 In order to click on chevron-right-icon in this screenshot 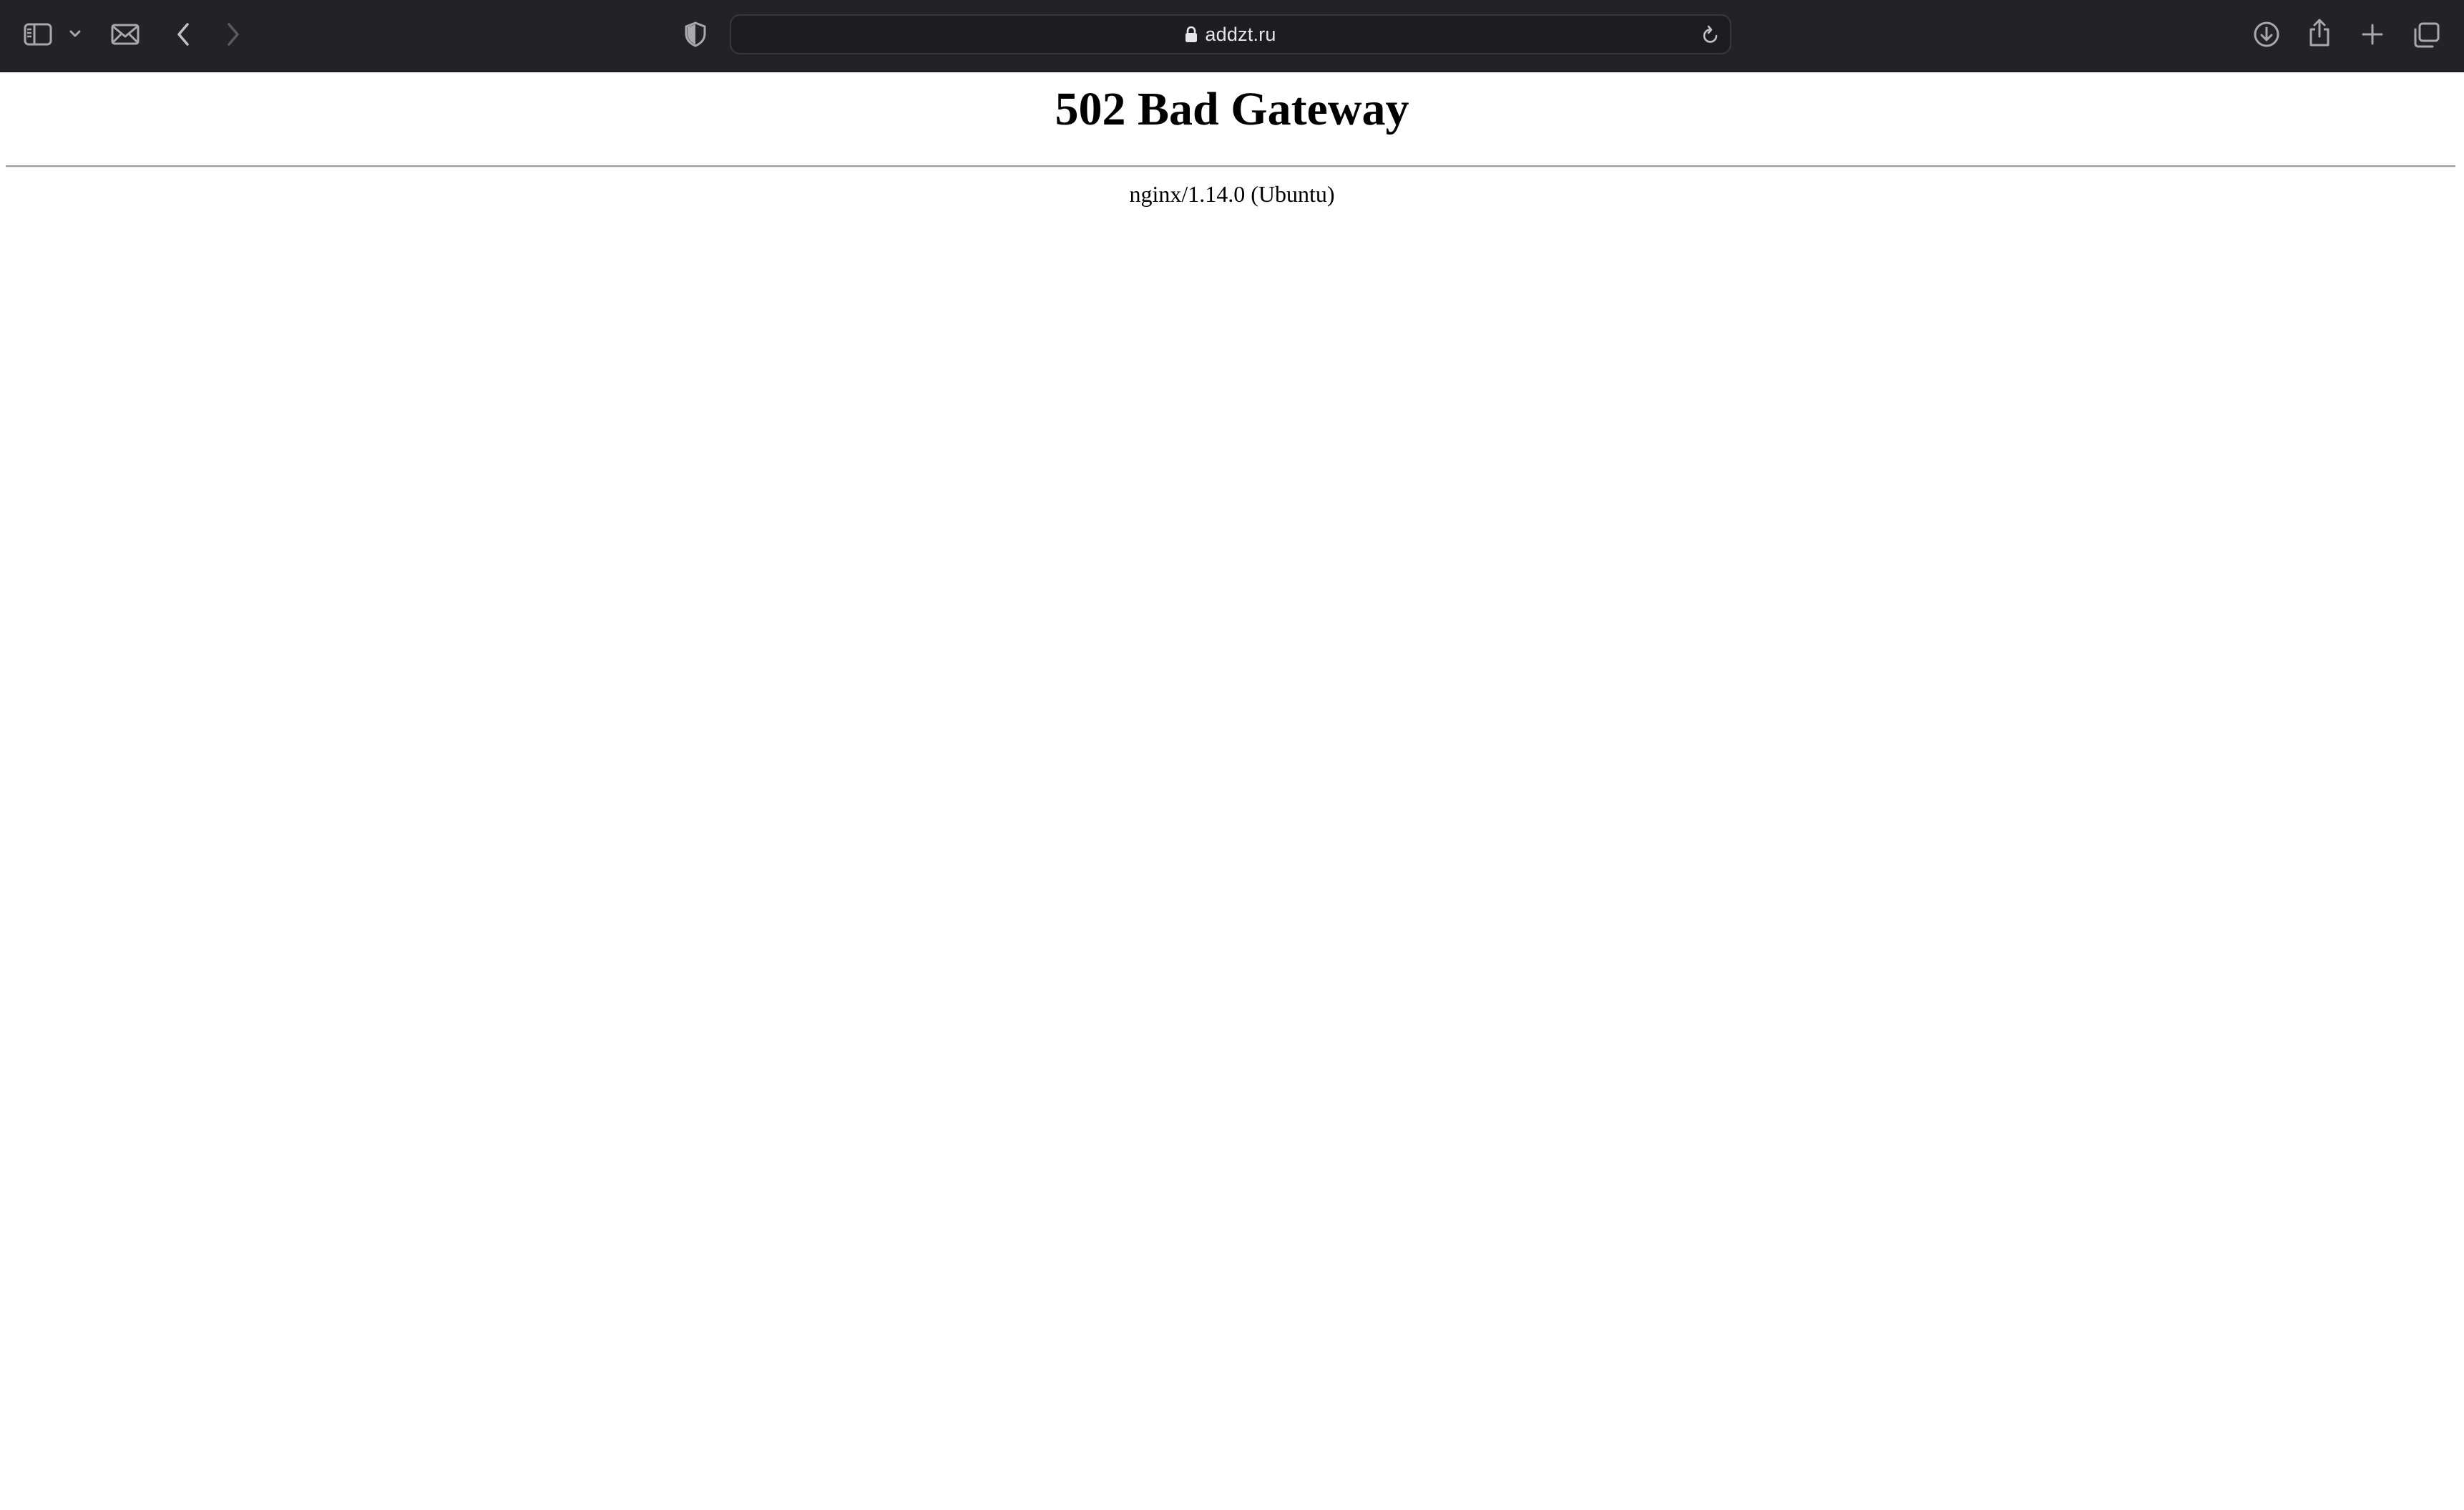, I will do `click(233, 34)`.